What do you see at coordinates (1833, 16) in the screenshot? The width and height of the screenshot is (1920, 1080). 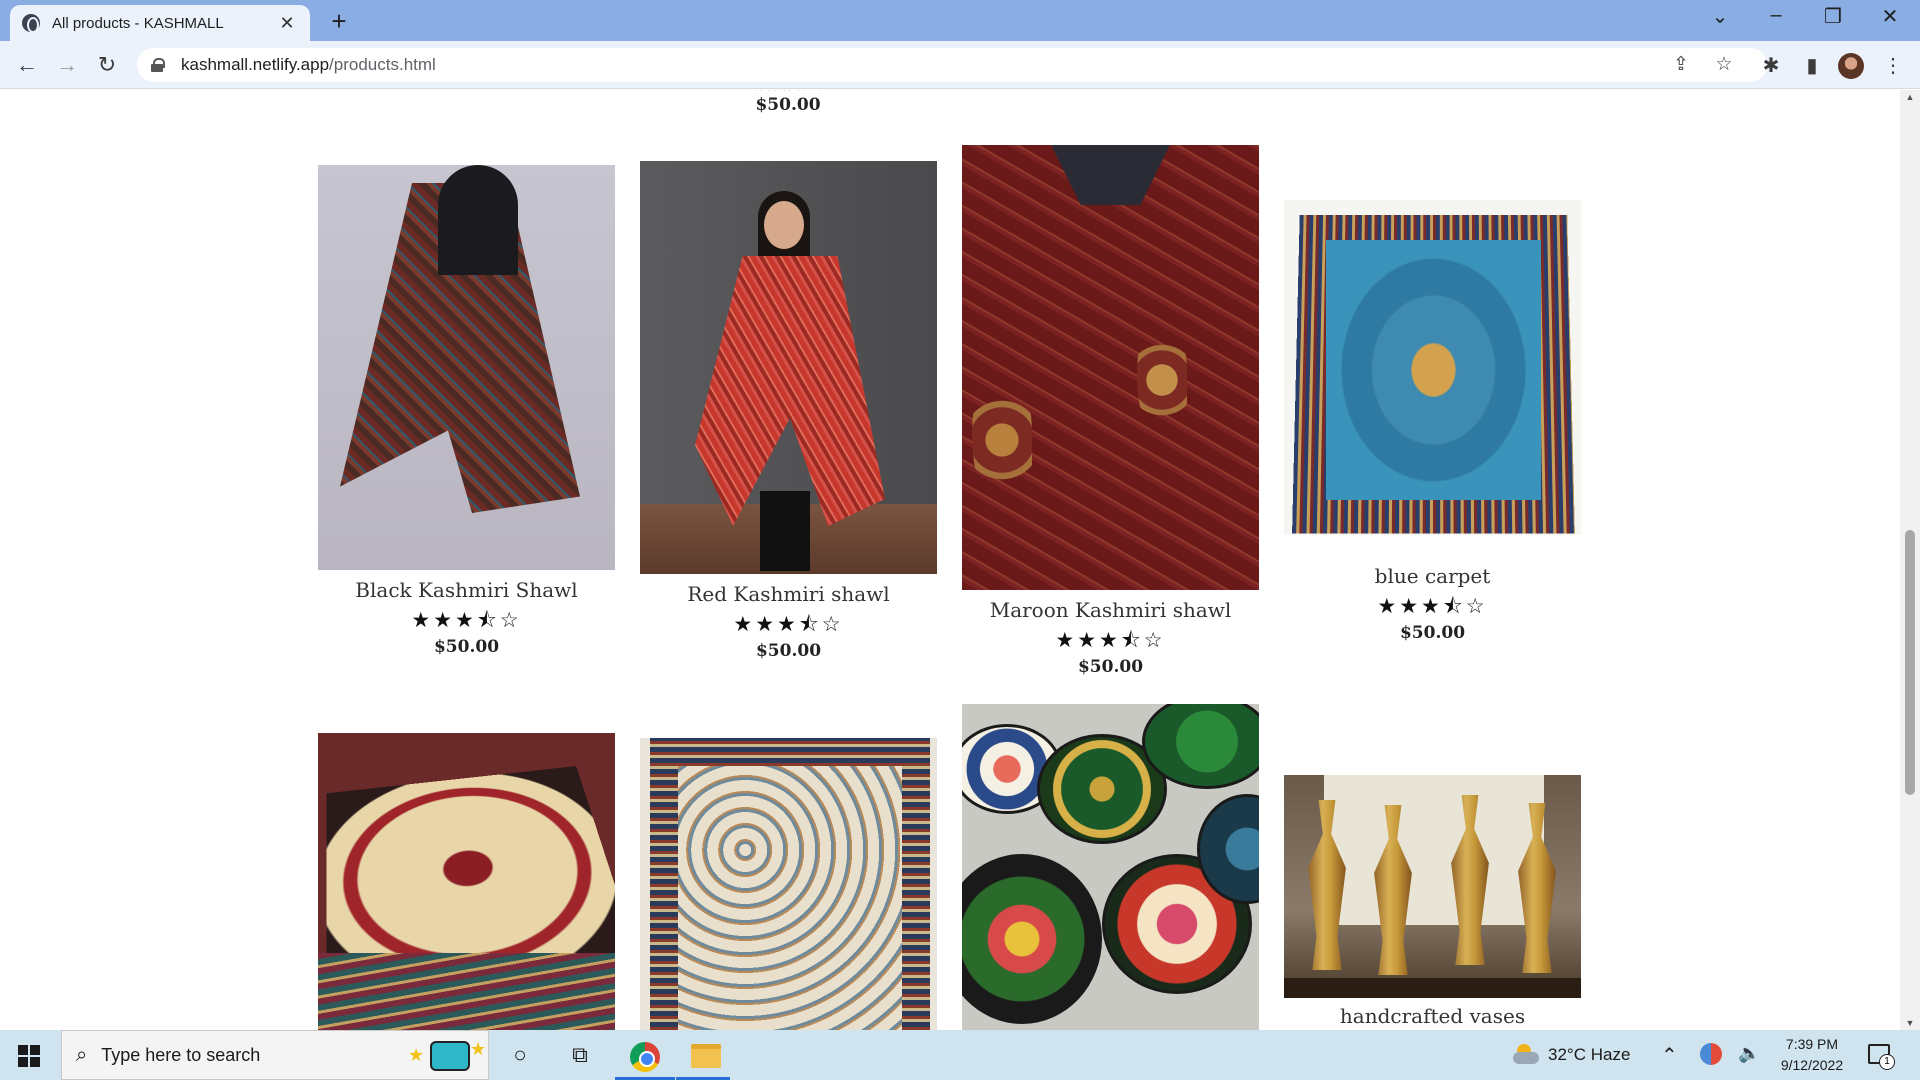 I see `restore-button: ❐` at bounding box center [1833, 16].